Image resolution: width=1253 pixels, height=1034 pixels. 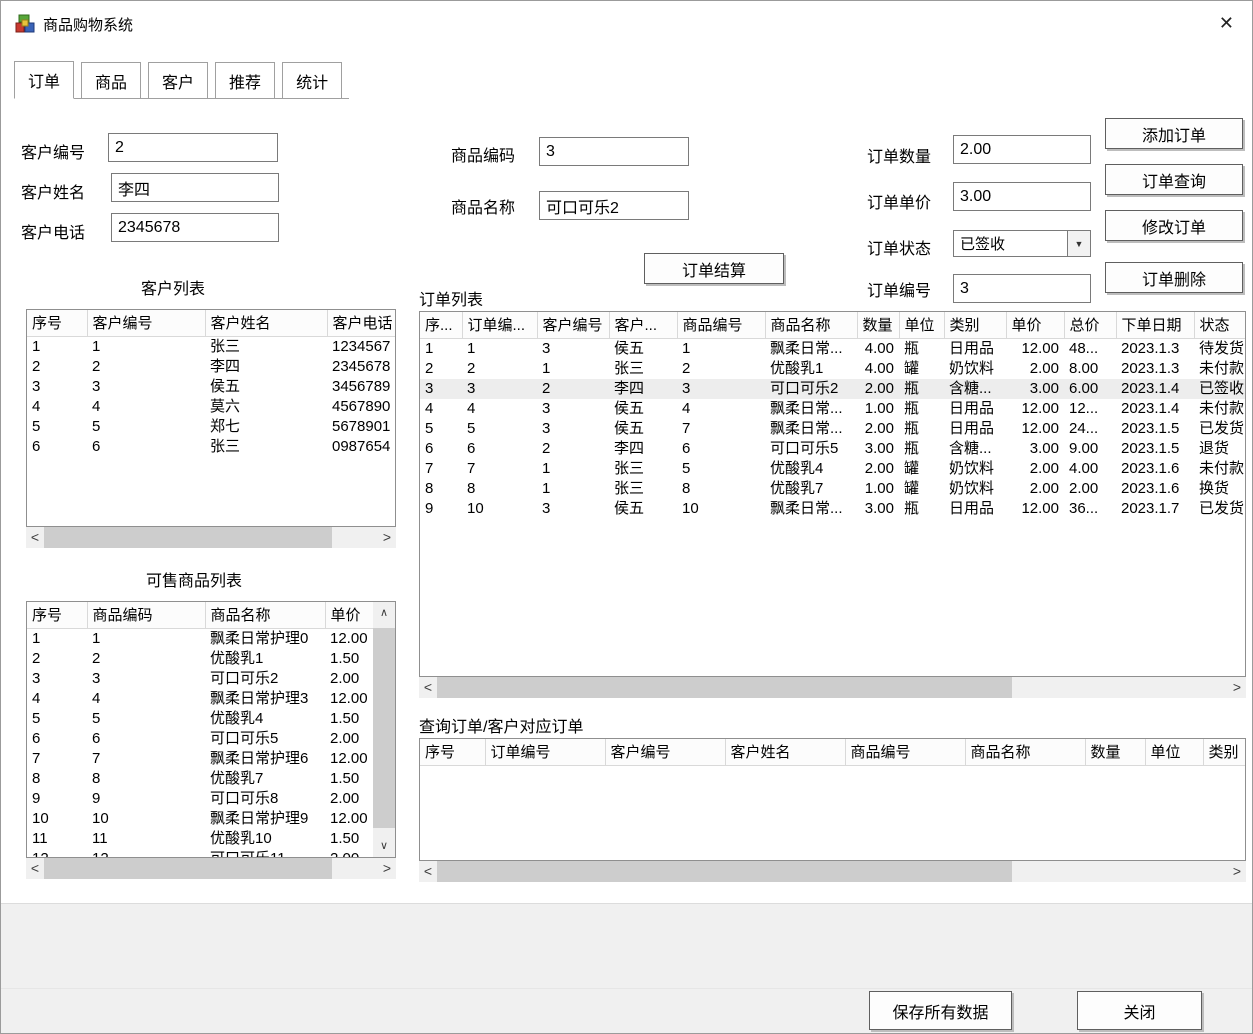 I want to click on product-list-hscrollbar: < >, so click(x=211, y=868).